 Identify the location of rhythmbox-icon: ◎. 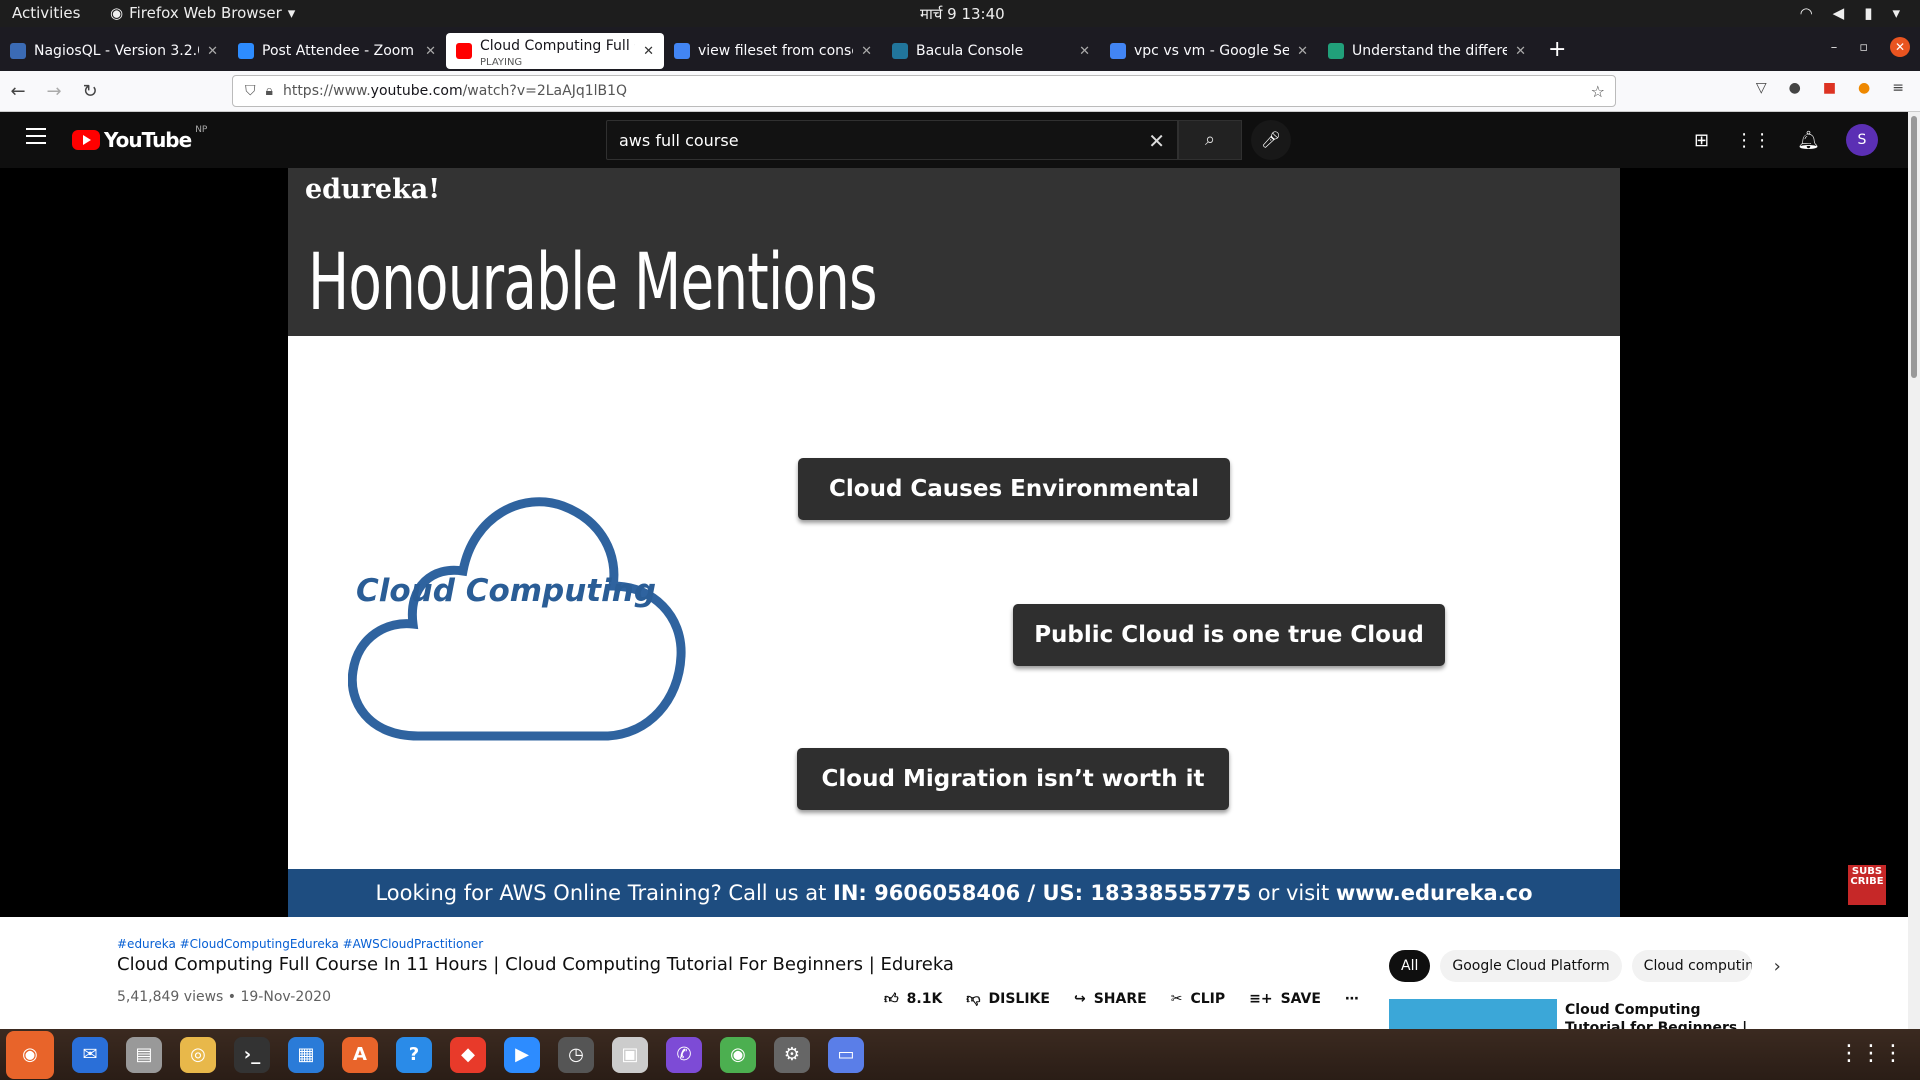
(198, 1054).